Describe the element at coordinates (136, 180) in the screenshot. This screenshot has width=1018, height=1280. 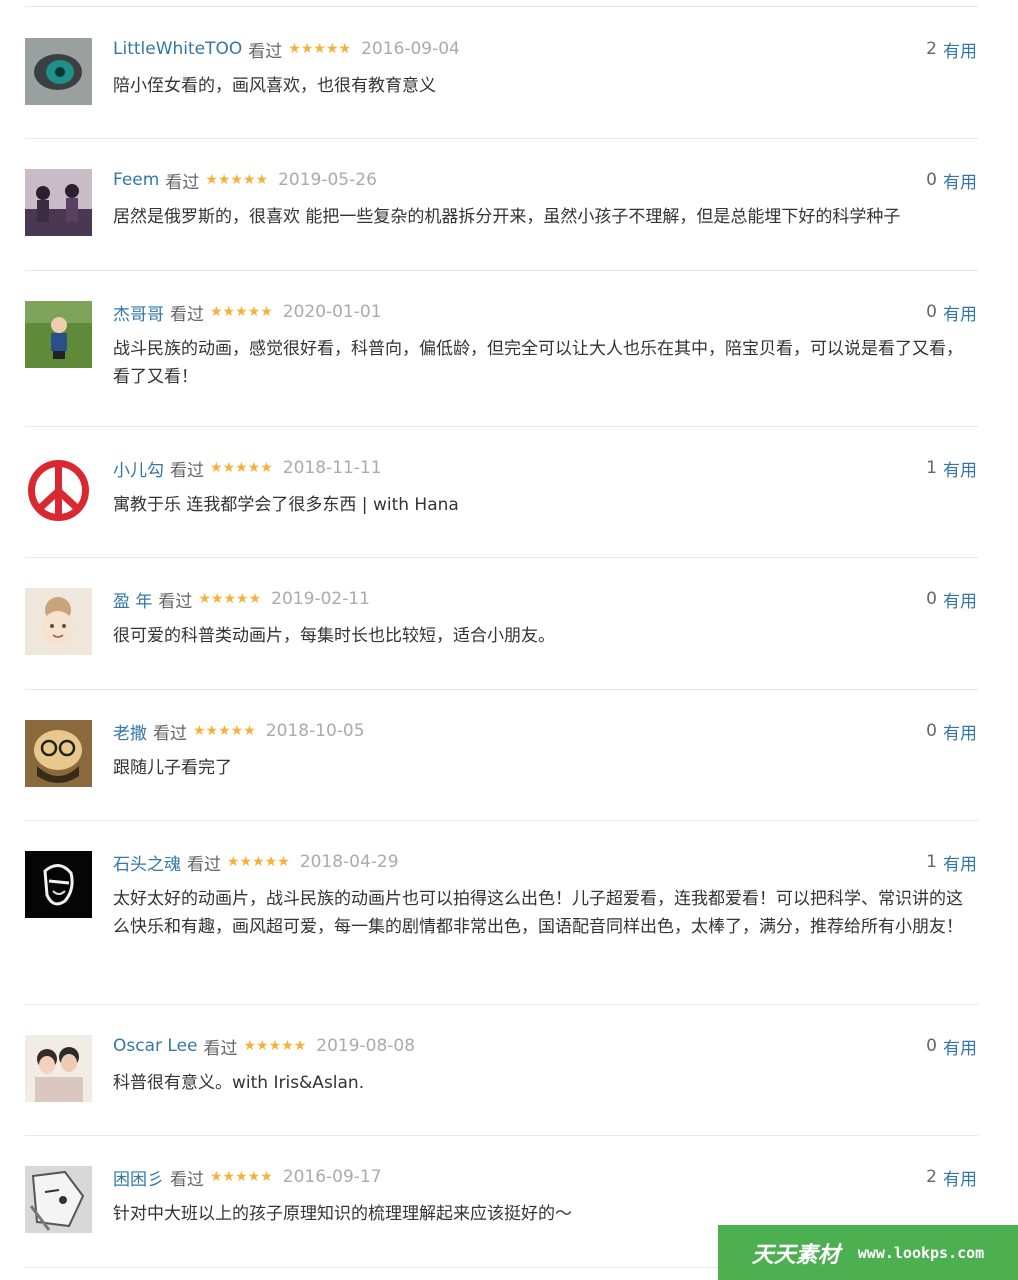
I see `username-link: Feem` at that location.